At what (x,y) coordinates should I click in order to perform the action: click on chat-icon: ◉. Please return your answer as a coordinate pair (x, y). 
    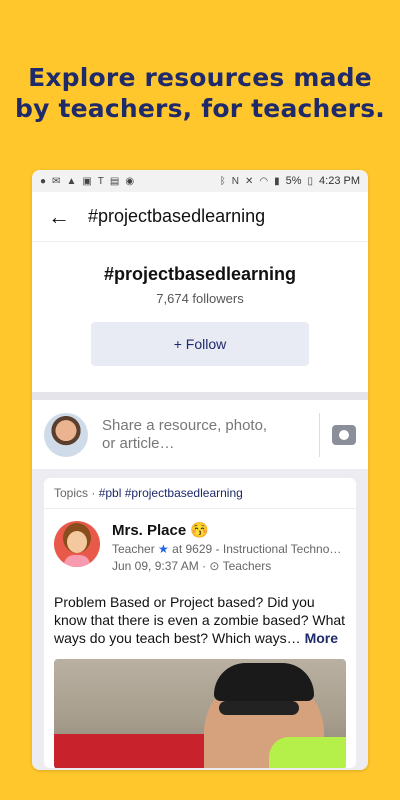
    Looking at the image, I should click on (130, 181).